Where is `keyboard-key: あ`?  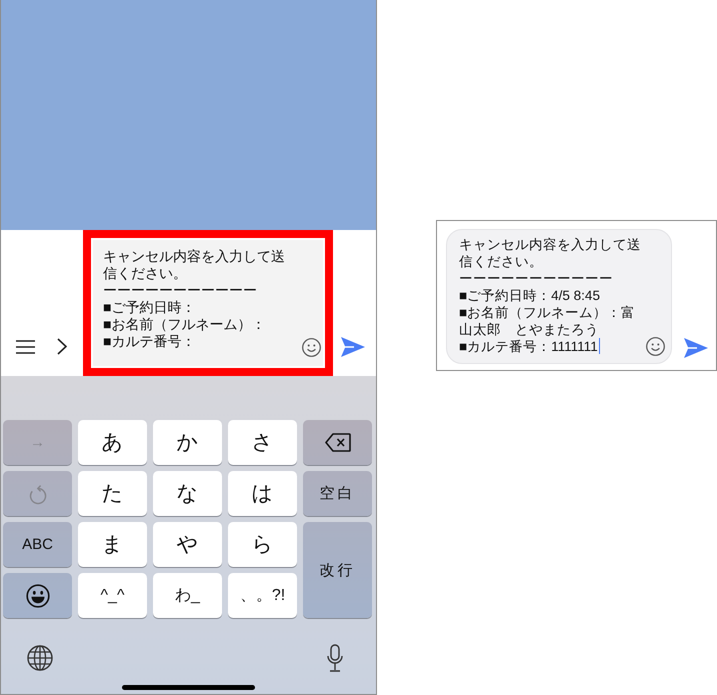 keyboard-key: あ is located at coordinates (112, 442).